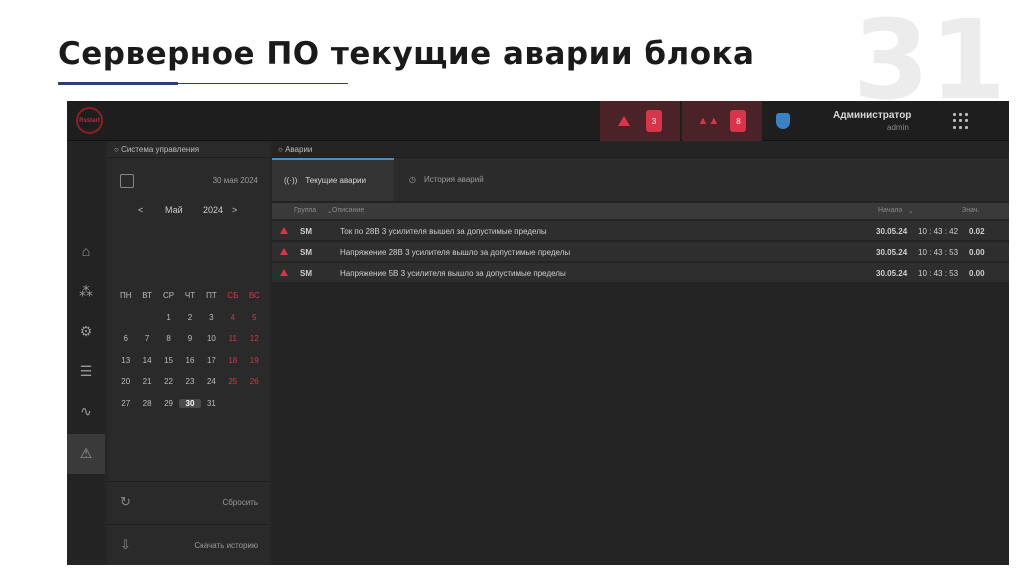  What do you see at coordinates (86, 331) in the screenshot?
I see `settings-icon: ⚙` at bounding box center [86, 331].